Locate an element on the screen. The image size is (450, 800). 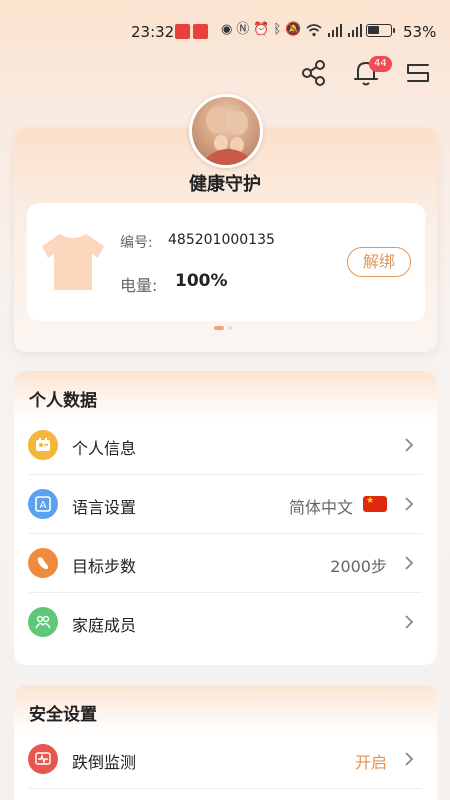
language-icon: A is located at coordinates (43, 504).